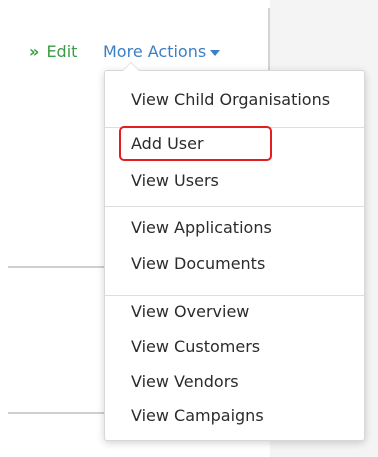 The image size is (378, 457). Describe the element at coordinates (155, 51) in the screenshot. I see `more-actions-label: More Actions` at that location.